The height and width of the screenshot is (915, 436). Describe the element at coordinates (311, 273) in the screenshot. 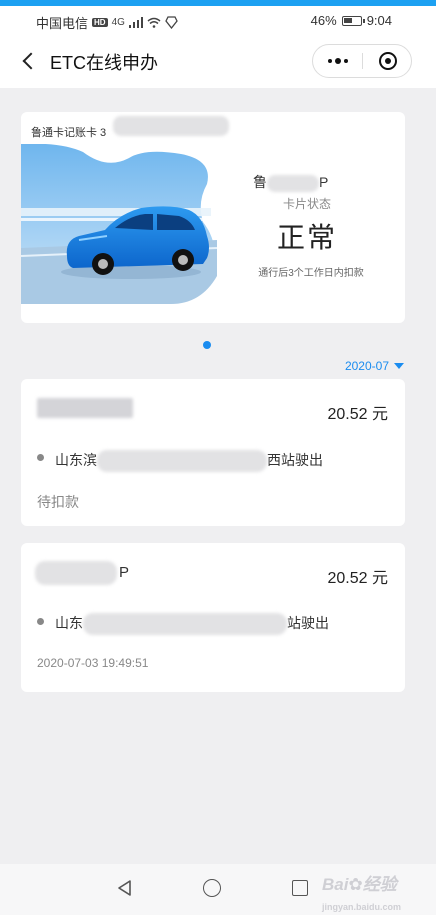

I see `deduction-note: 通行后3个工作日内扣款` at that location.